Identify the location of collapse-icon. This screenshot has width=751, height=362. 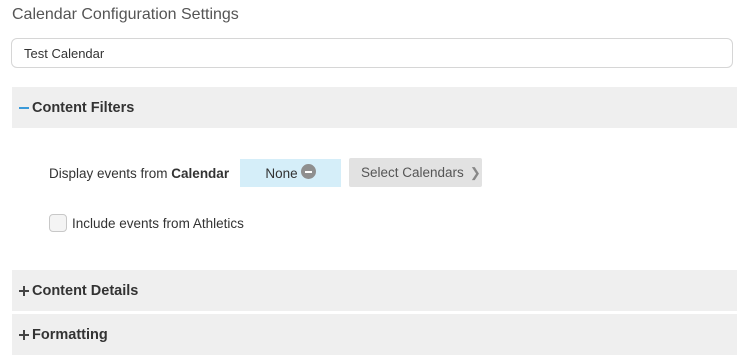
(25, 108).